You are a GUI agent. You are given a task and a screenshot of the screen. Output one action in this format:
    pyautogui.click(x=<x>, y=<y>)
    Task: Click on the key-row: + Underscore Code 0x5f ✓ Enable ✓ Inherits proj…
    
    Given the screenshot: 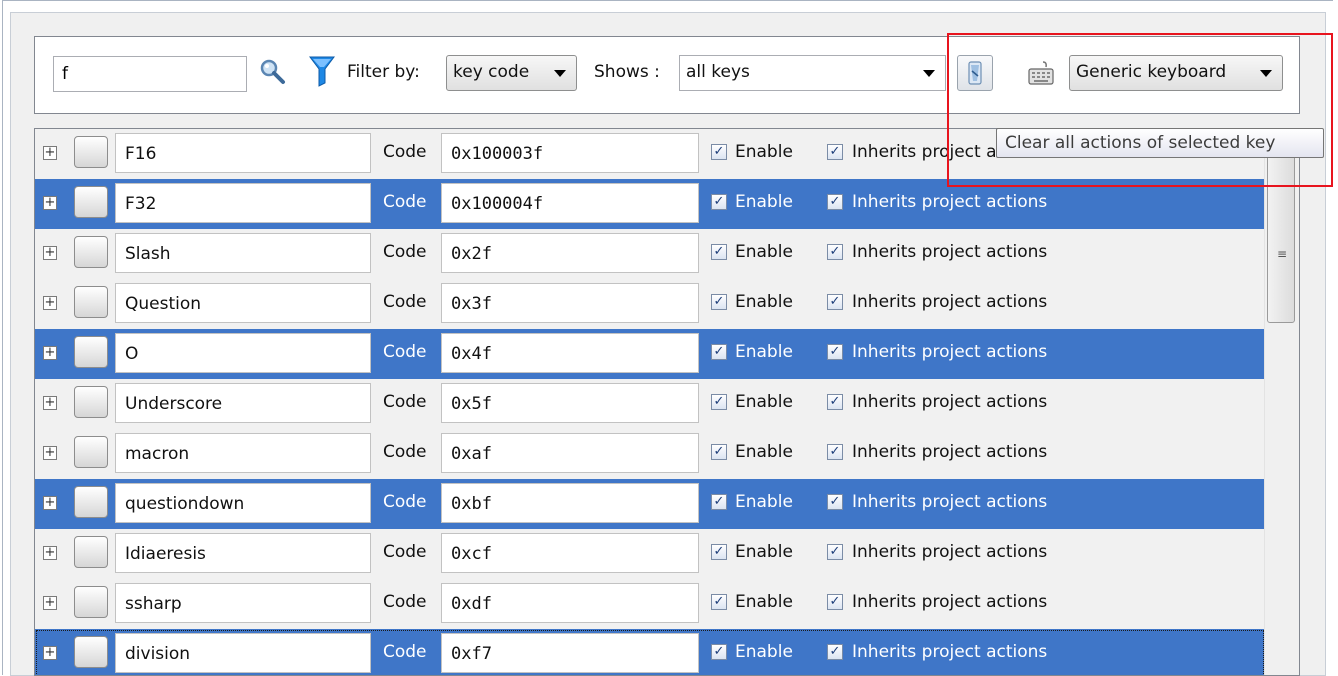 What is the action you would take?
    pyautogui.click(x=650, y=404)
    